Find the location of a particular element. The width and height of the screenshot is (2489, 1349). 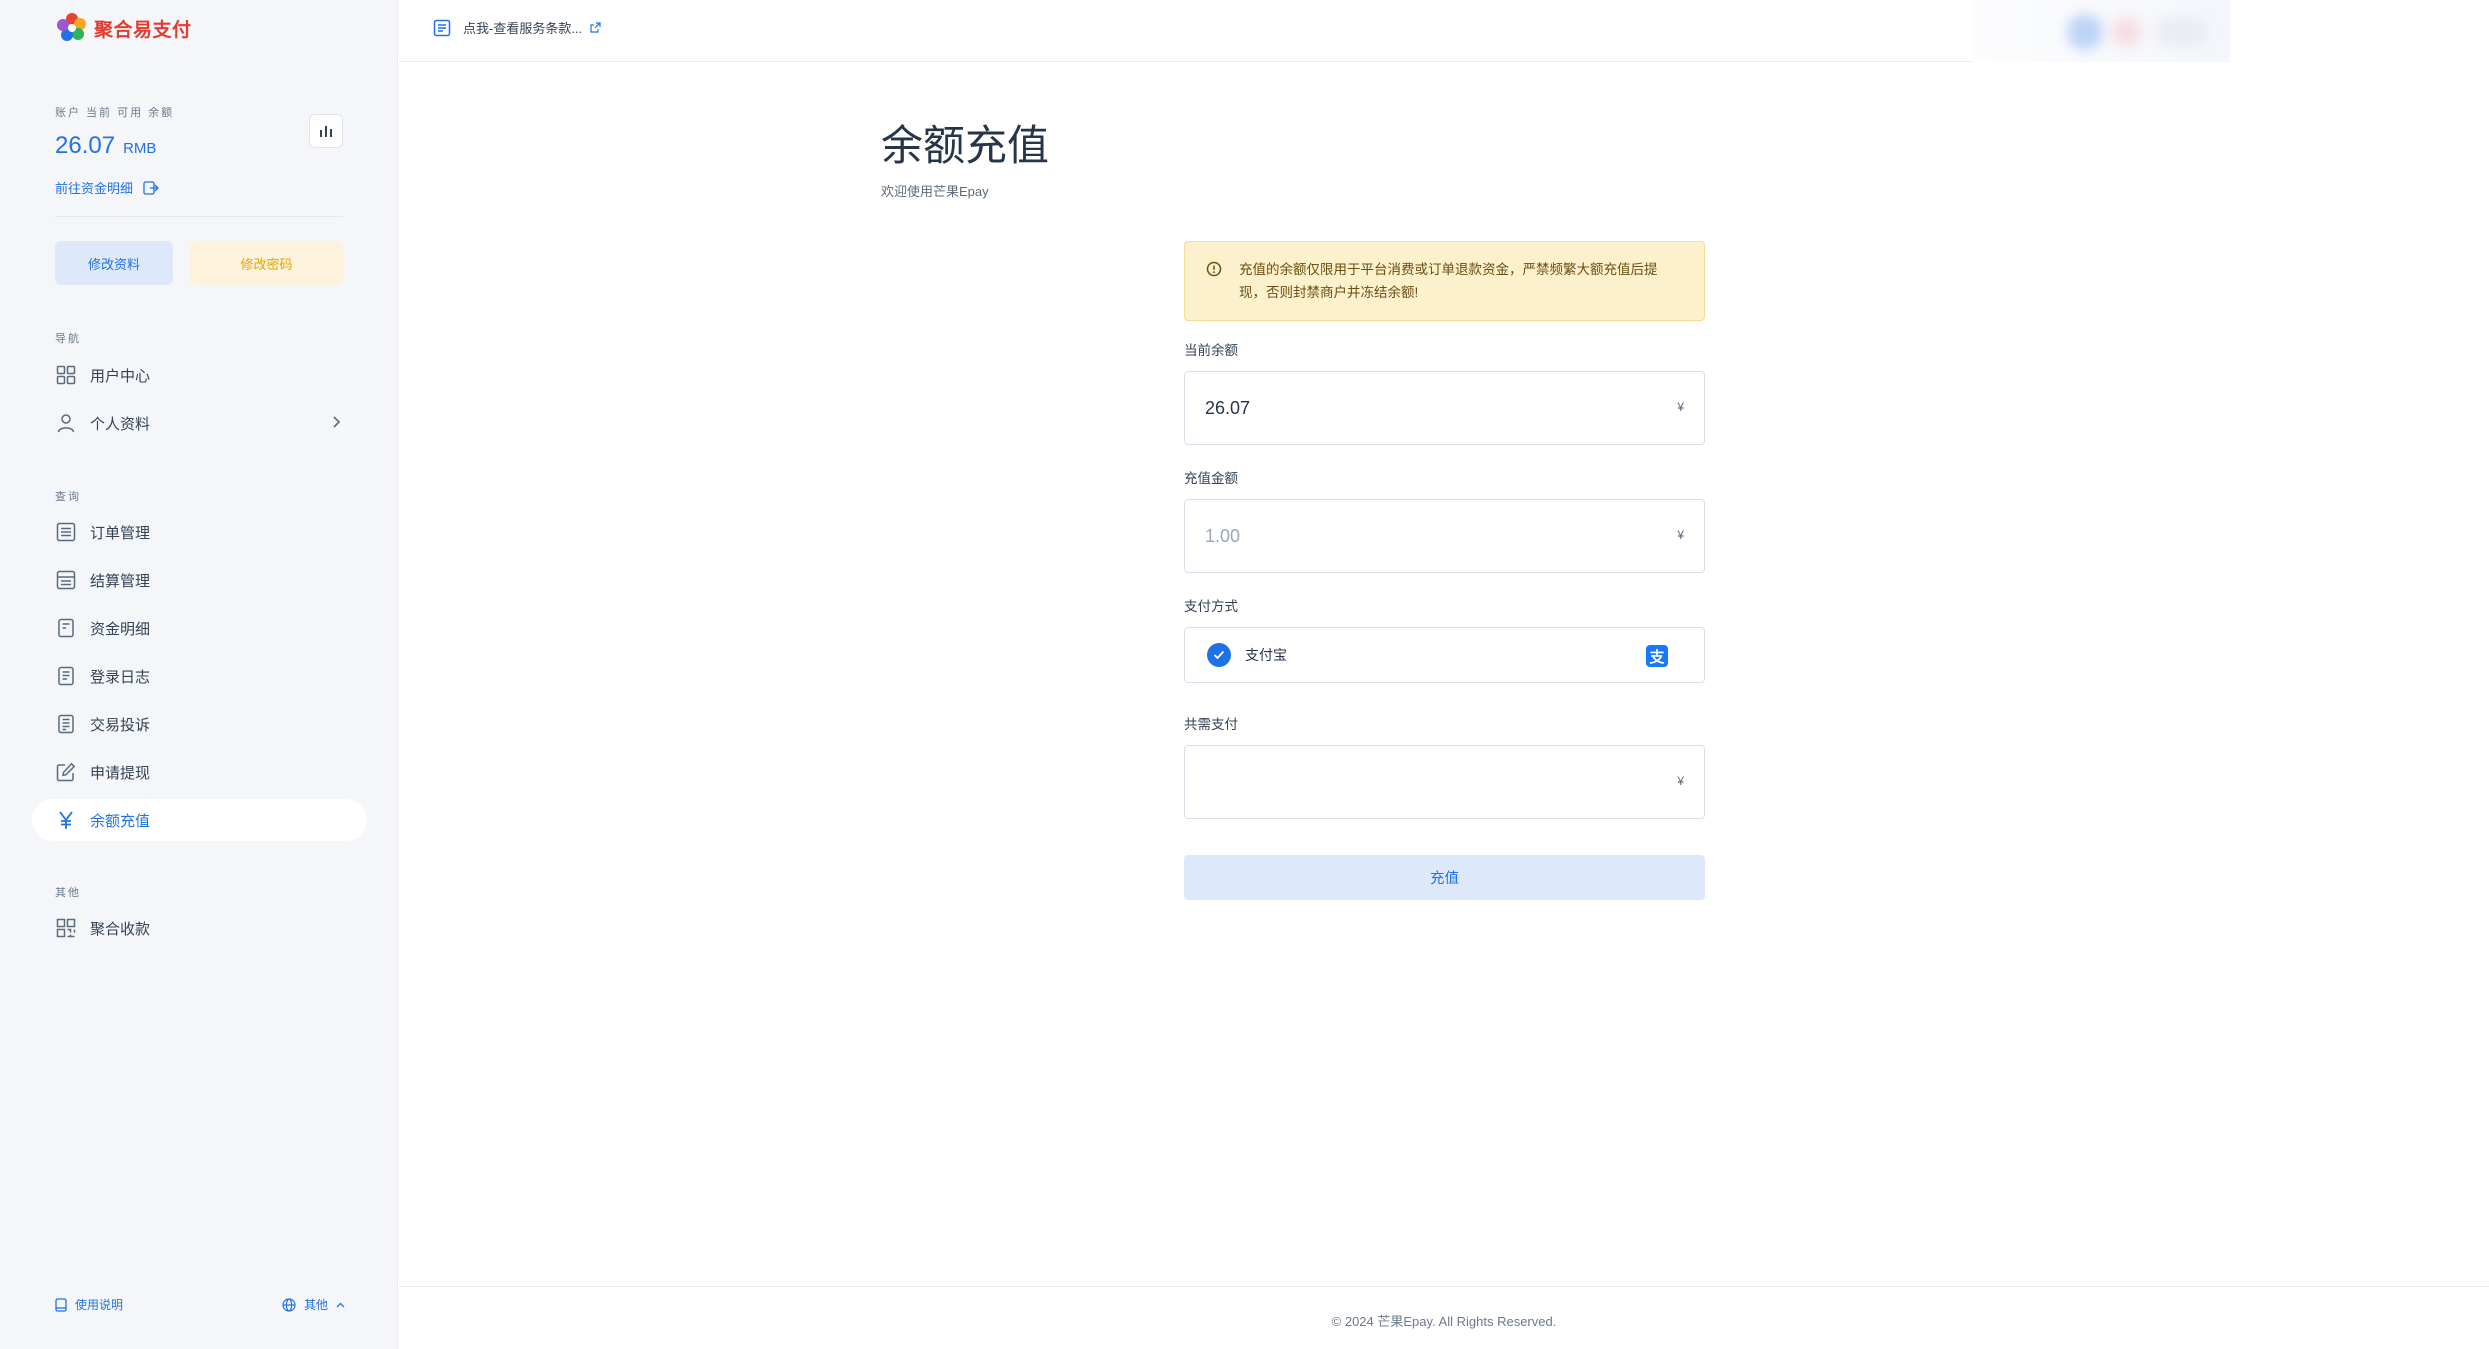

sidebar-item-aggregate: 聚合收款 is located at coordinates (199, 928).